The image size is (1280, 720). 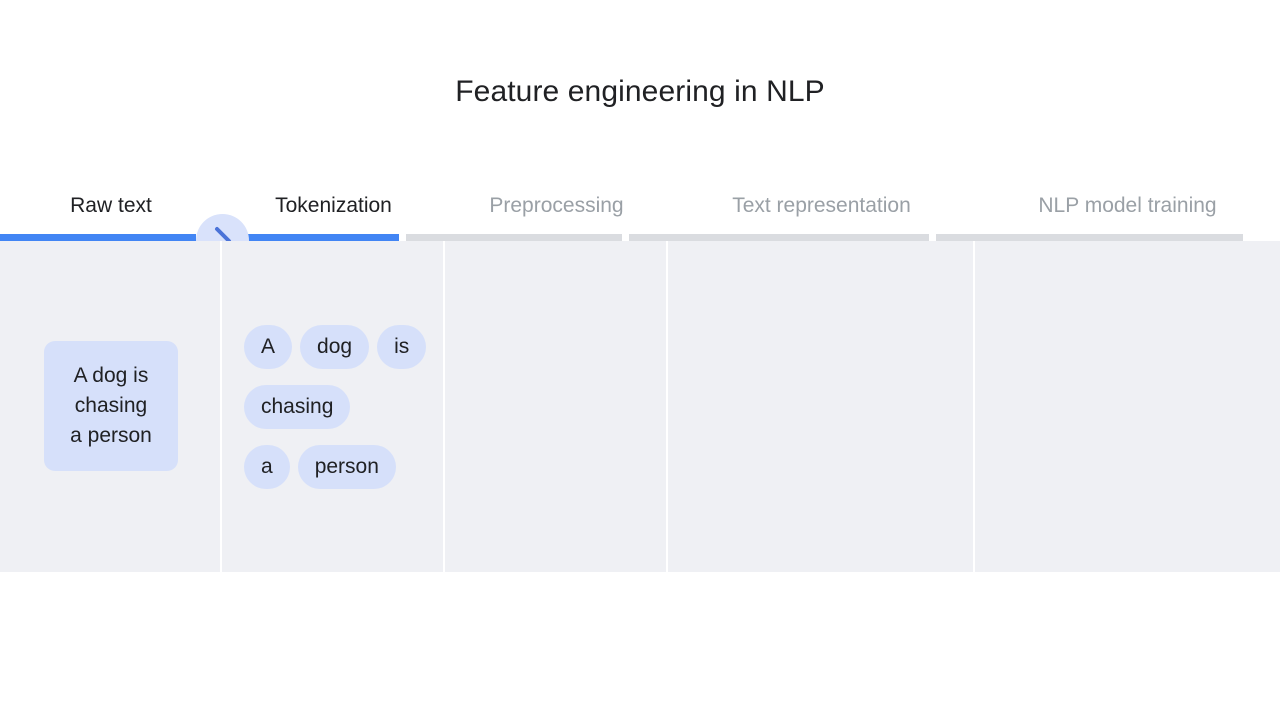 What do you see at coordinates (111, 435) in the screenshot?
I see `raw-text-line: a person` at bounding box center [111, 435].